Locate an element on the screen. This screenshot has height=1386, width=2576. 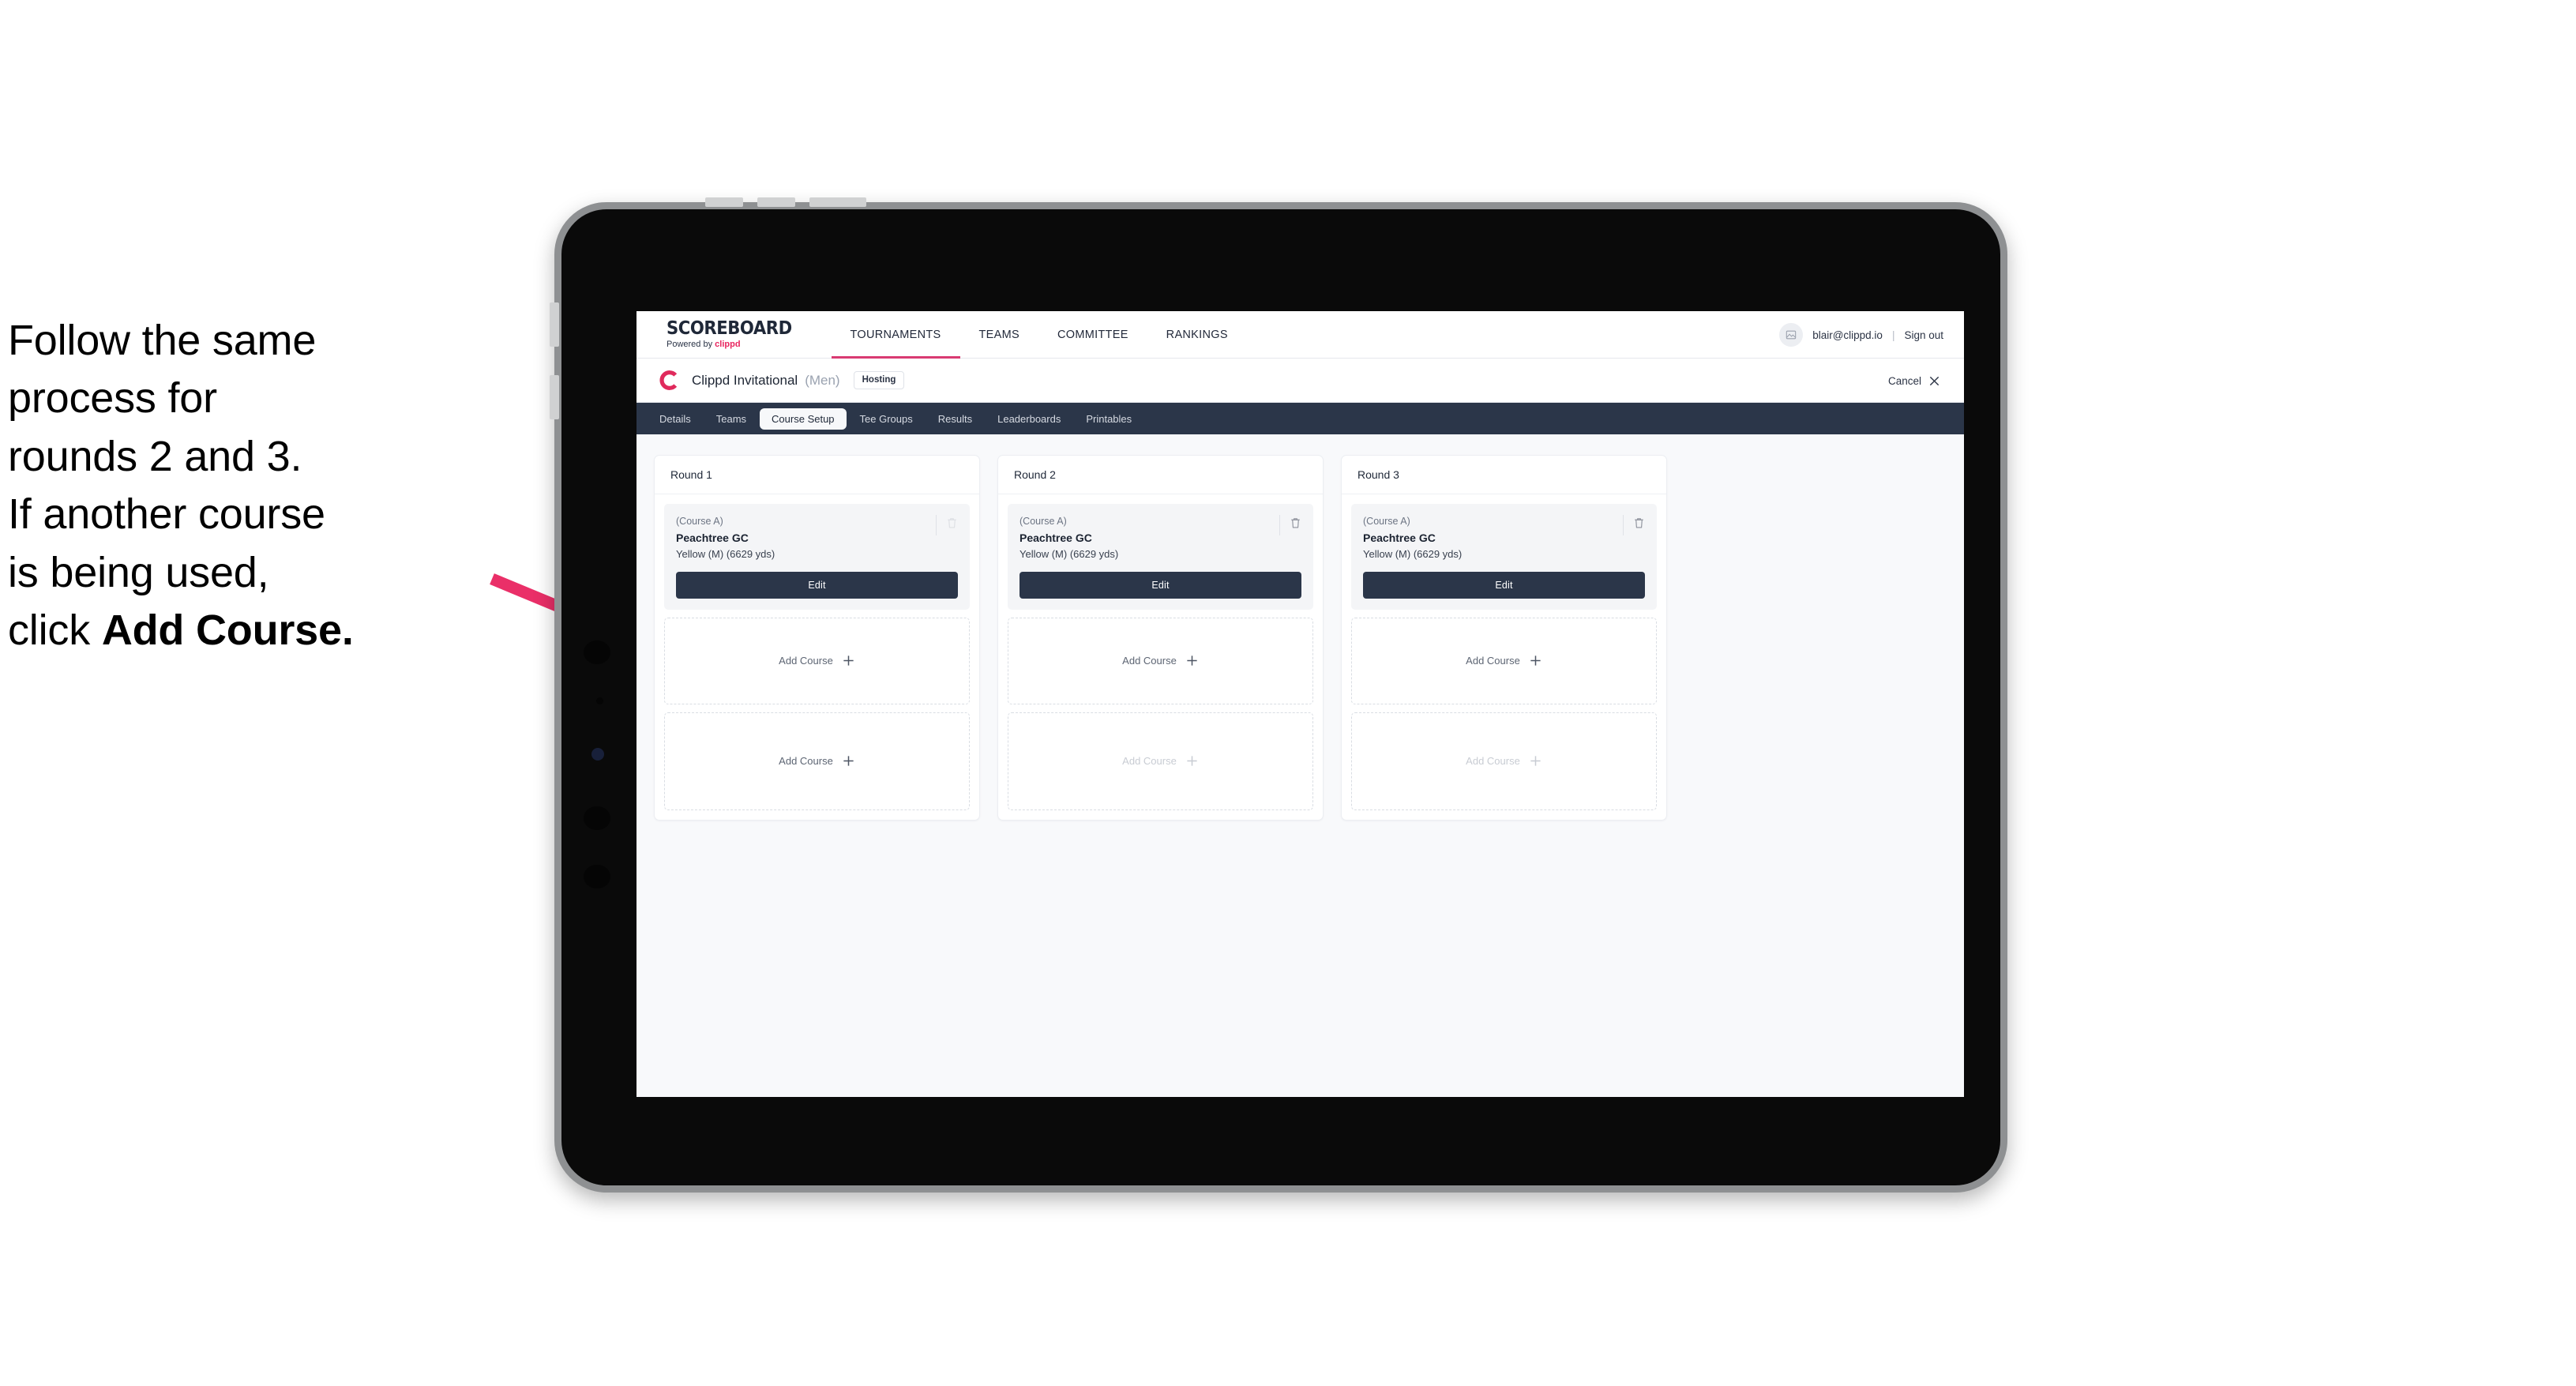
status-badge: Hosting is located at coordinates (879, 380).